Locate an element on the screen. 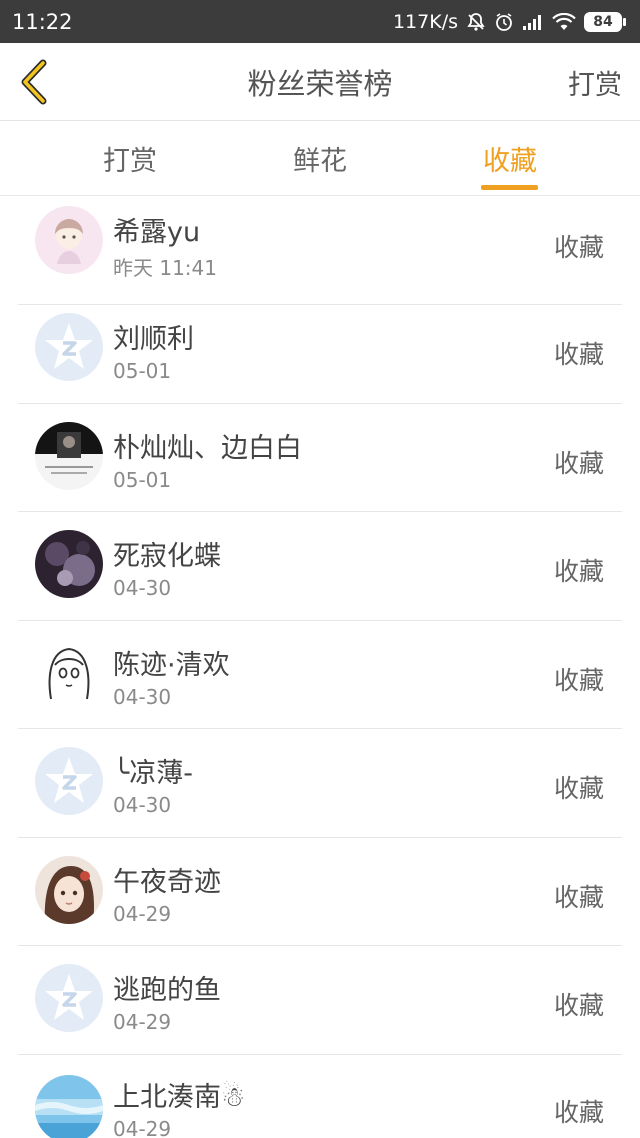  list-item: 陈迹·清欢 04-30 收藏 is located at coordinates (320, 675).